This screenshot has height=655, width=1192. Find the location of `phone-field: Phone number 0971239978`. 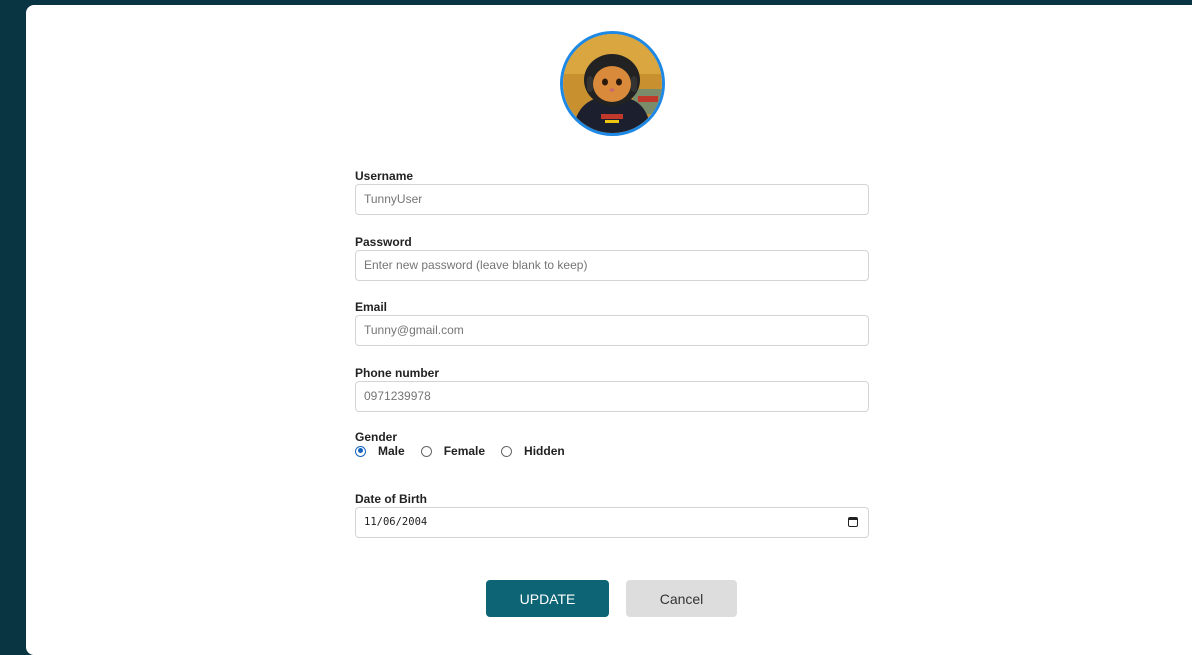

phone-field: Phone number 0971239978 is located at coordinates (612, 389).